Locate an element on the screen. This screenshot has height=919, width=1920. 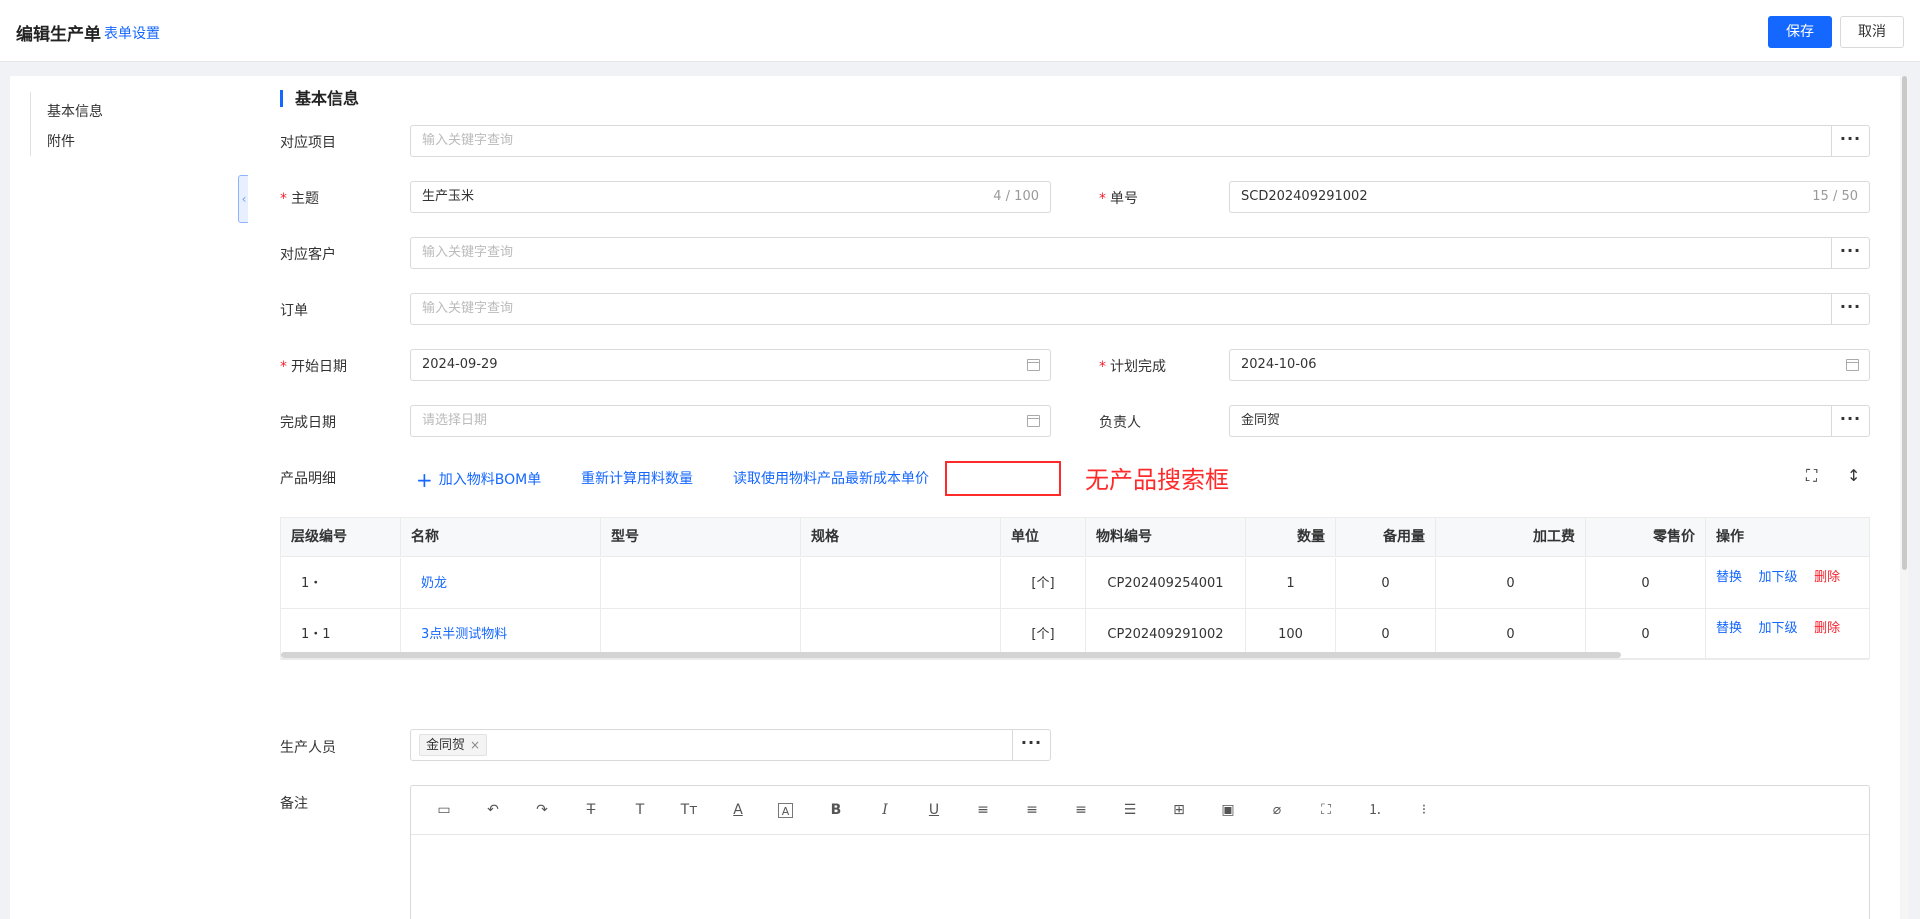
page-title: 编辑生产单 is located at coordinates (58, 35).